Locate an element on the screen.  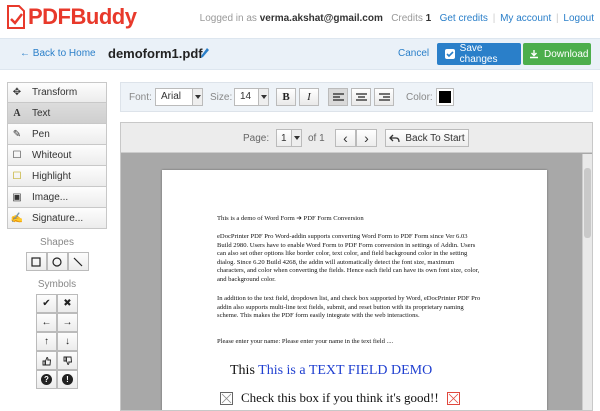
line-shape-button is located at coordinates (78, 261).